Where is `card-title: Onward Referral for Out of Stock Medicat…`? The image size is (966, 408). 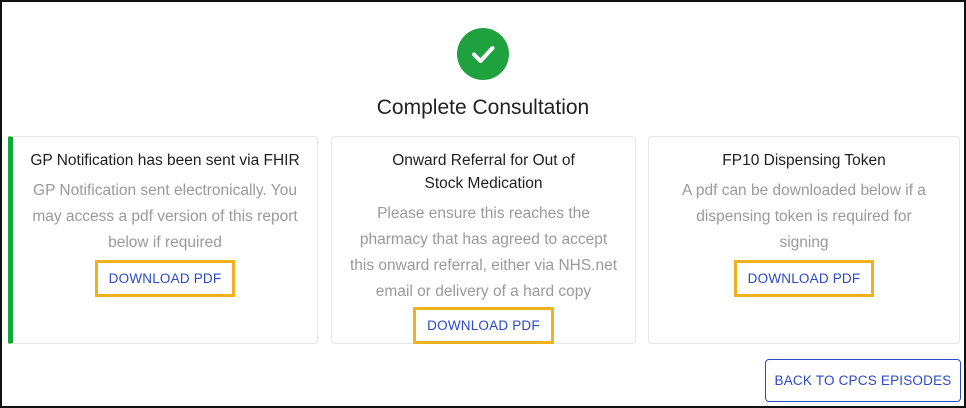 card-title: Onward Referral for Out of Stock Medicat… is located at coordinates (483, 172).